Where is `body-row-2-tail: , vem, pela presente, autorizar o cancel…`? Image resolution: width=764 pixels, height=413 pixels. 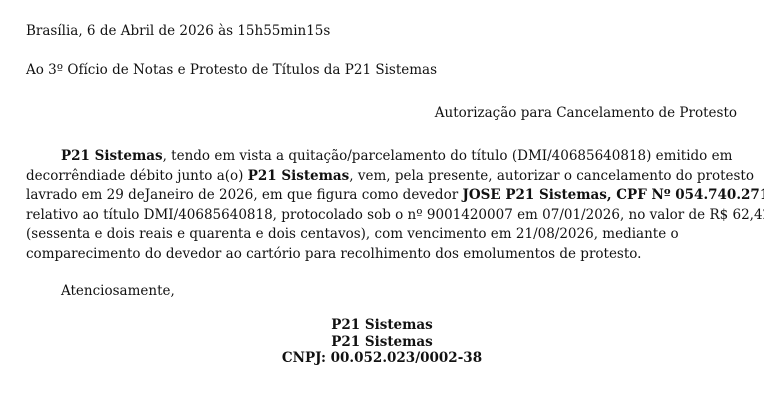
body-row-2-tail: , vem, pela presente, autorizar o cancel… is located at coordinates (551, 175).